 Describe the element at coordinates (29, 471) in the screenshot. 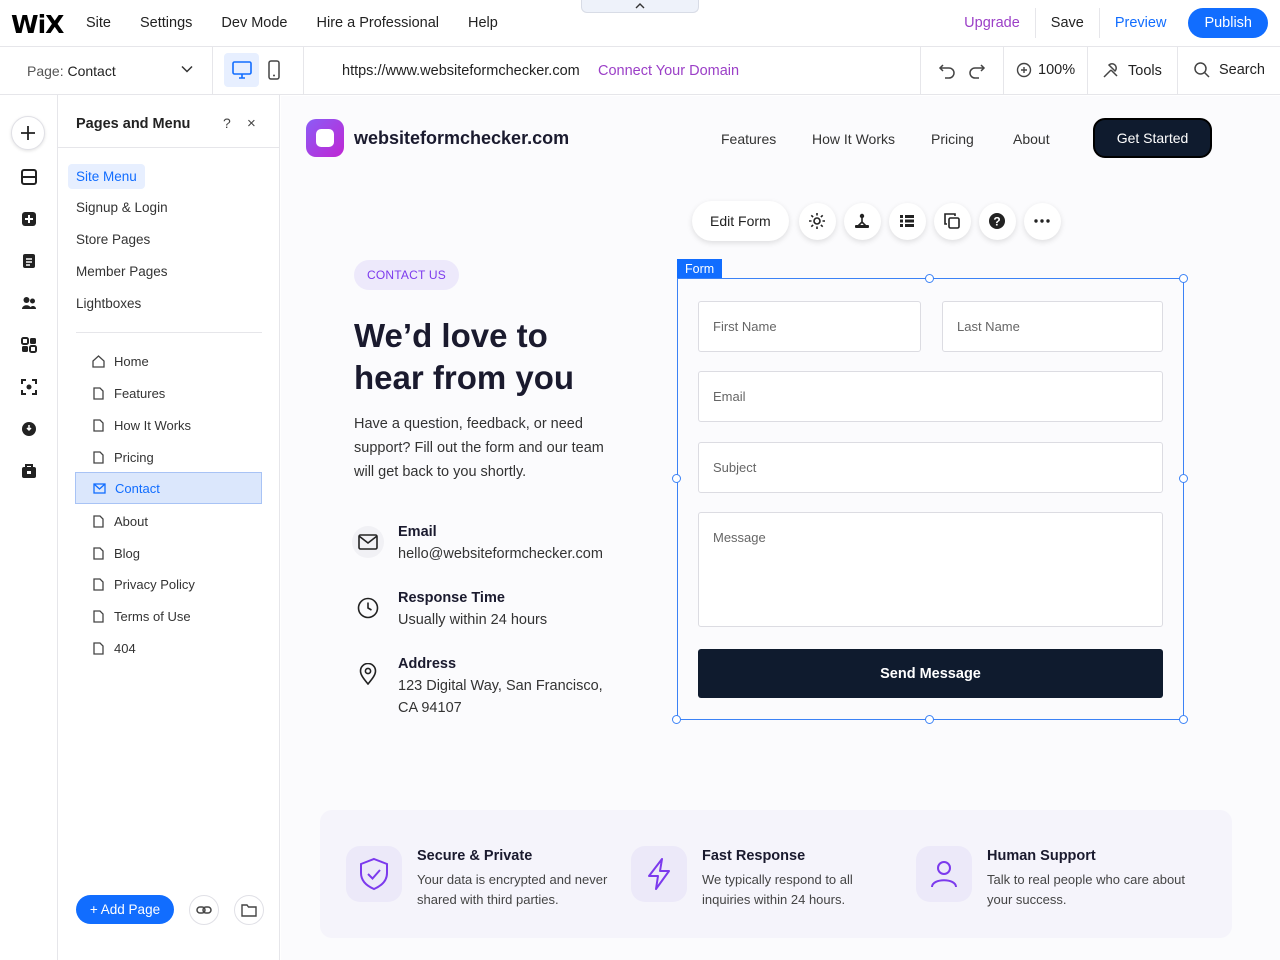

I see `portfolio-icon` at that location.